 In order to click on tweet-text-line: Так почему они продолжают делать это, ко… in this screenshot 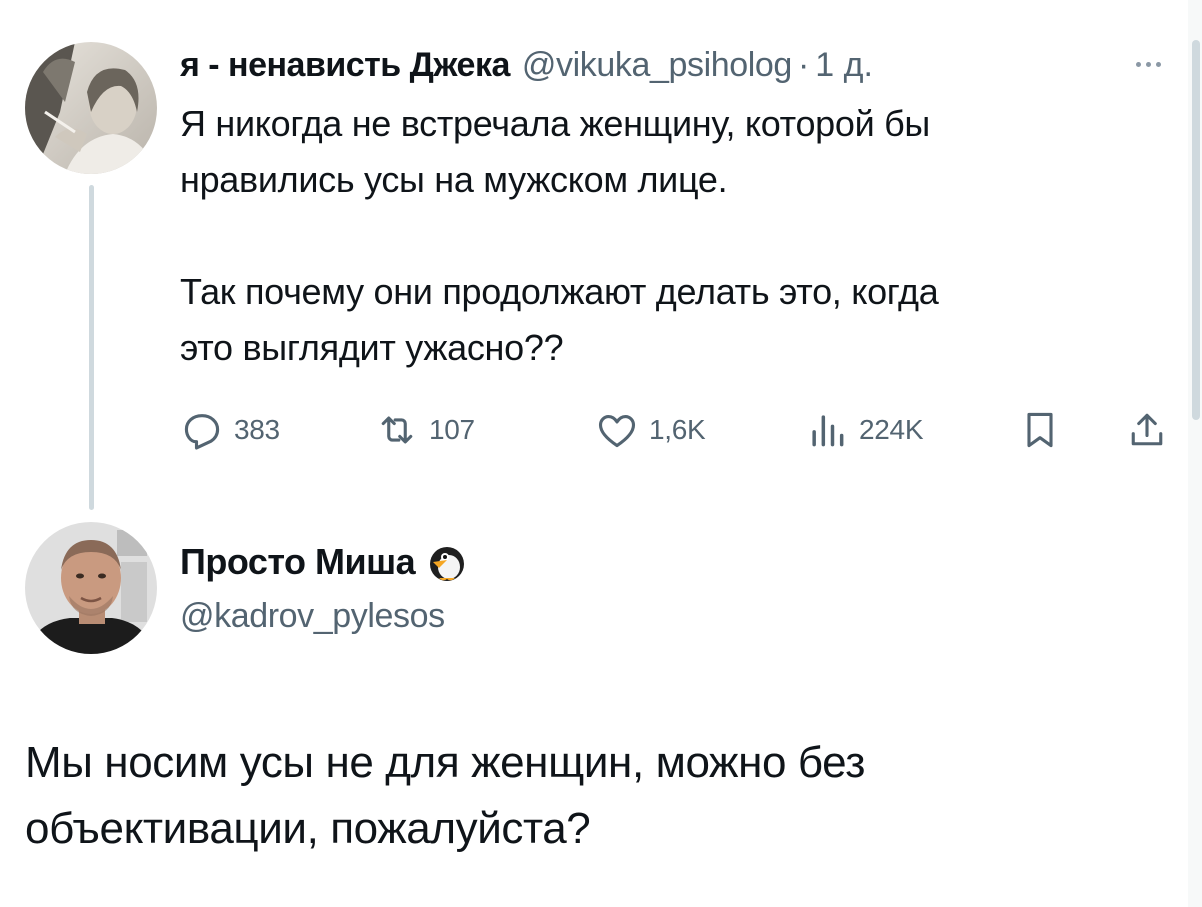, I will do `click(559, 291)`.